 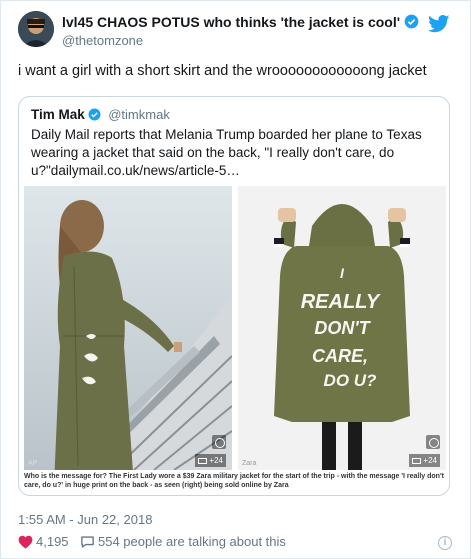 What do you see at coordinates (249, 463) in the screenshot?
I see `photo-credit-right: Zara` at bounding box center [249, 463].